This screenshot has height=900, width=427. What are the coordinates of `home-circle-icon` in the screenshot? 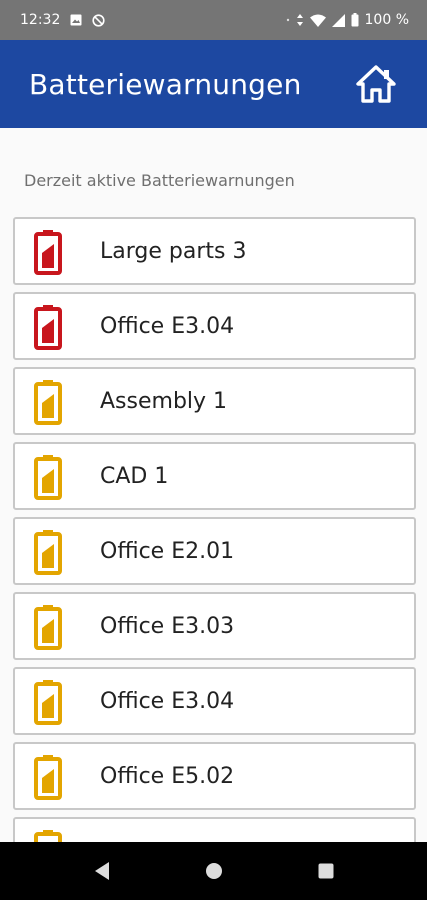 It's located at (213, 871).